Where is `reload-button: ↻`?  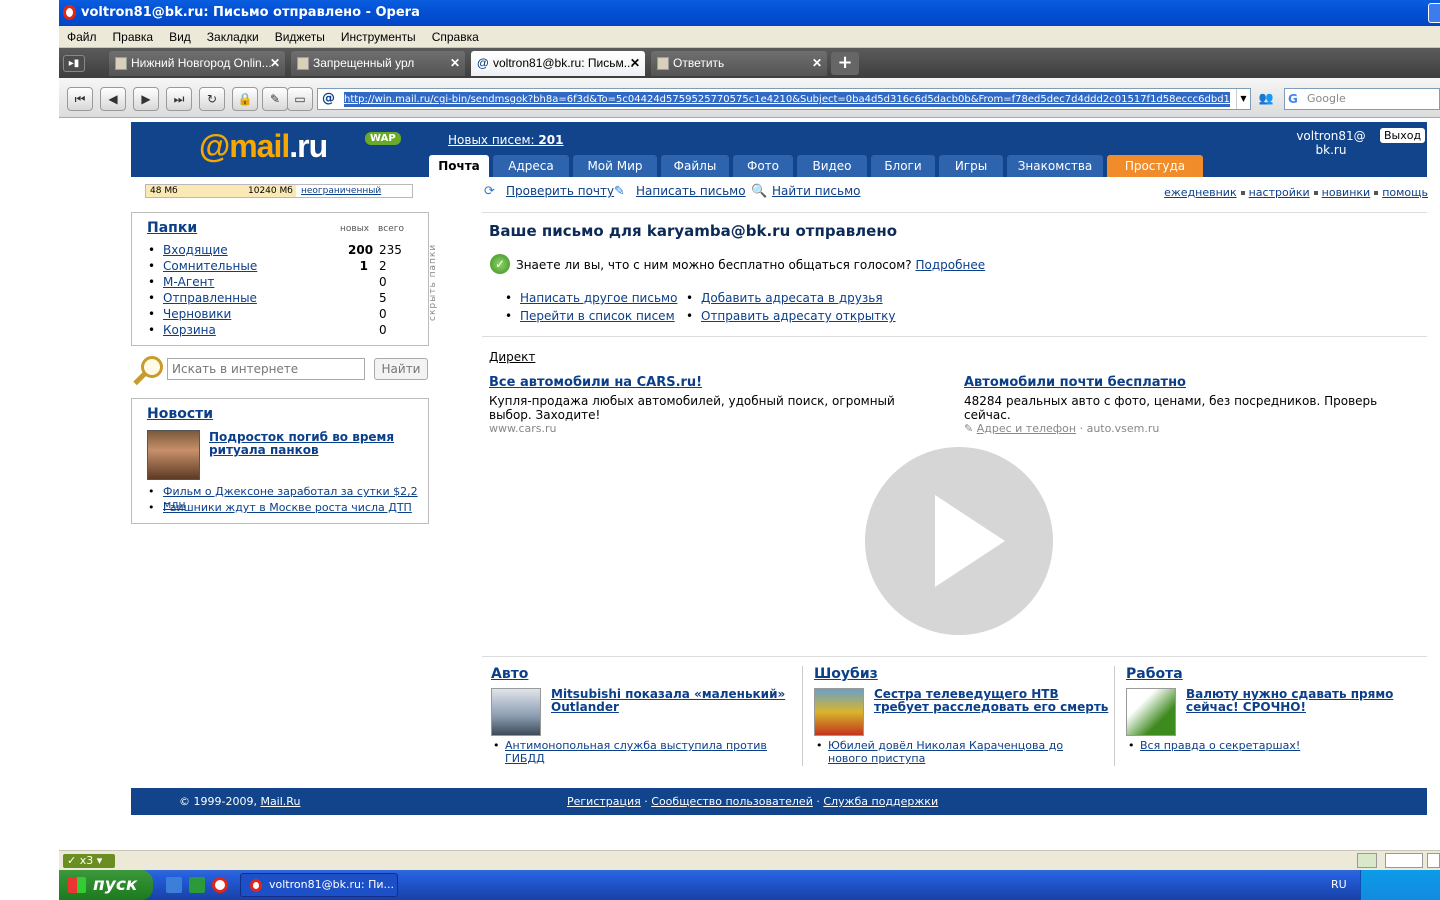
reload-button: ↻ is located at coordinates (212, 99).